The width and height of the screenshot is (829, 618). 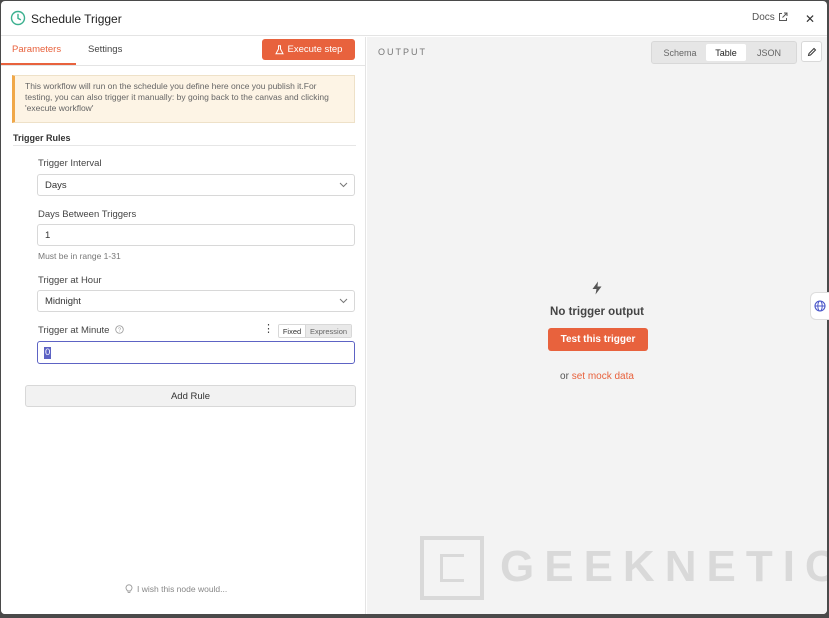 I want to click on external-link-icon, so click(x=783, y=17).